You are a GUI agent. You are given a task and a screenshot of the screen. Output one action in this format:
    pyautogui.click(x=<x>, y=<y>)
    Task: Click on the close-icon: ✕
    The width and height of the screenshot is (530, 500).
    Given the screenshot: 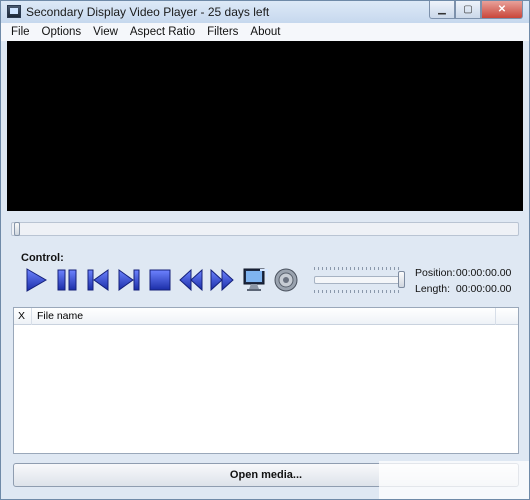 What is the action you would take?
    pyautogui.click(x=502, y=9)
    